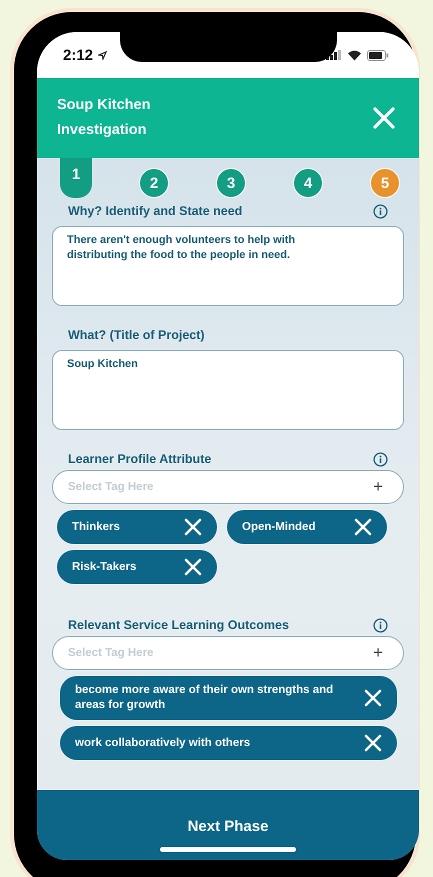 Image resolution: width=433 pixels, height=877 pixels. I want to click on tag-label: Risk-Takers, so click(104, 567).